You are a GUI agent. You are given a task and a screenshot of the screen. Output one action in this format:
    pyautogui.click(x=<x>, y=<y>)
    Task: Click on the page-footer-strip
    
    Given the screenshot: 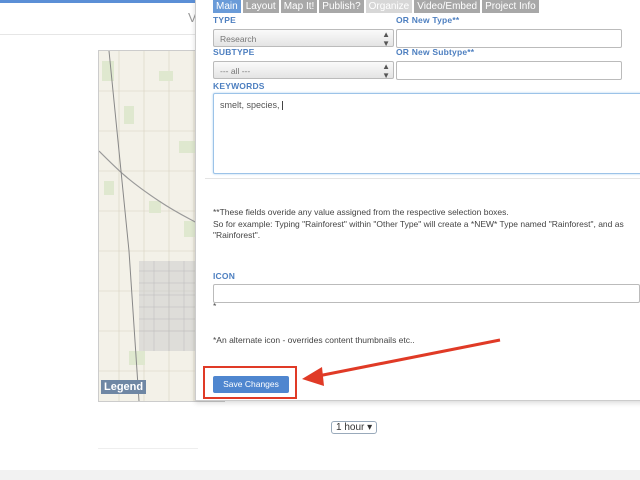 What is the action you would take?
    pyautogui.click(x=320, y=475)
    